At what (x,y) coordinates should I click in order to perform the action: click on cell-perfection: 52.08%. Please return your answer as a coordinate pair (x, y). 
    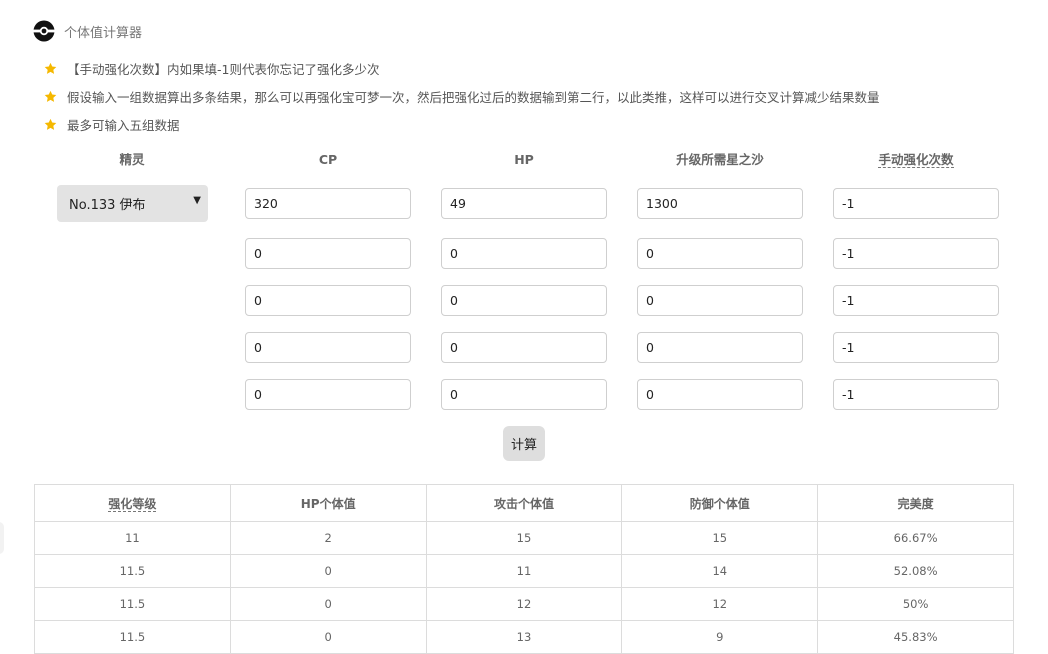
    Looking at the image, I should click on (915, 571).